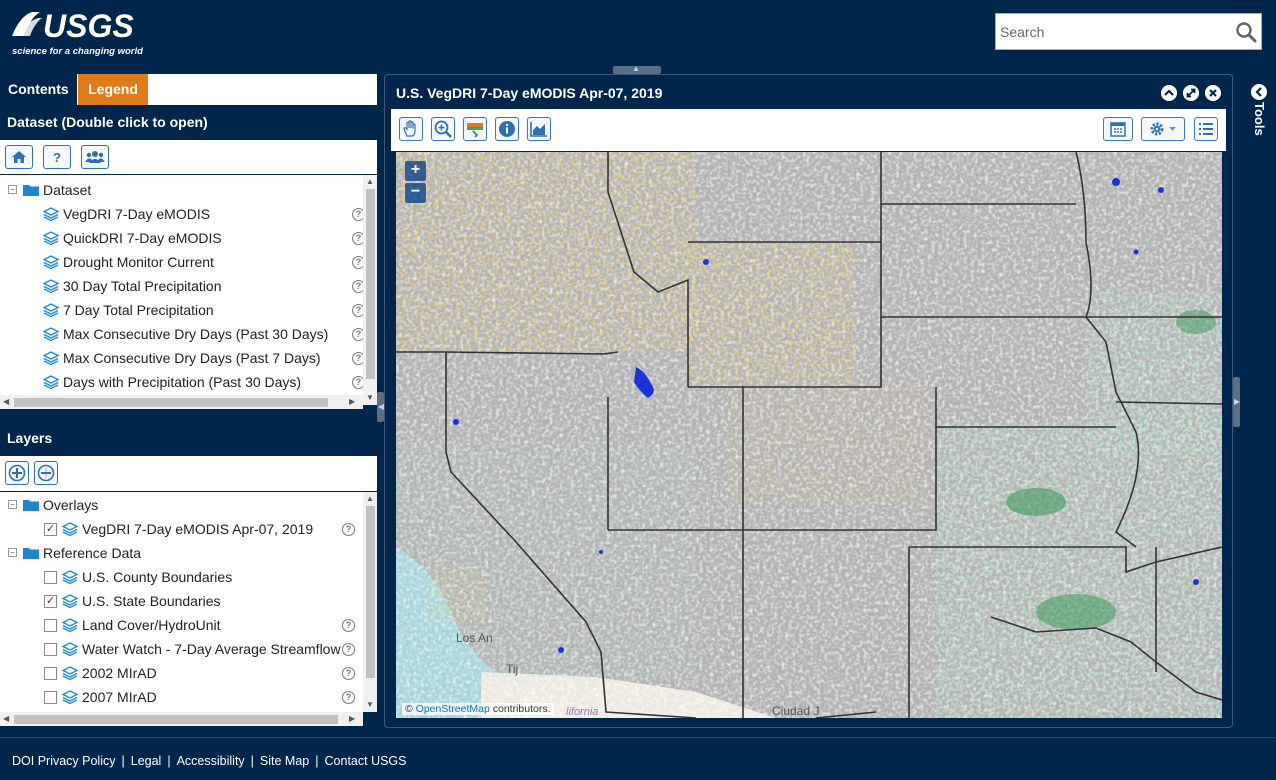  What do you see at coordinates (1236, 402) in the screenshot?
I see `right-panel-splitter: ▶` at bounding box center [1236, 402].